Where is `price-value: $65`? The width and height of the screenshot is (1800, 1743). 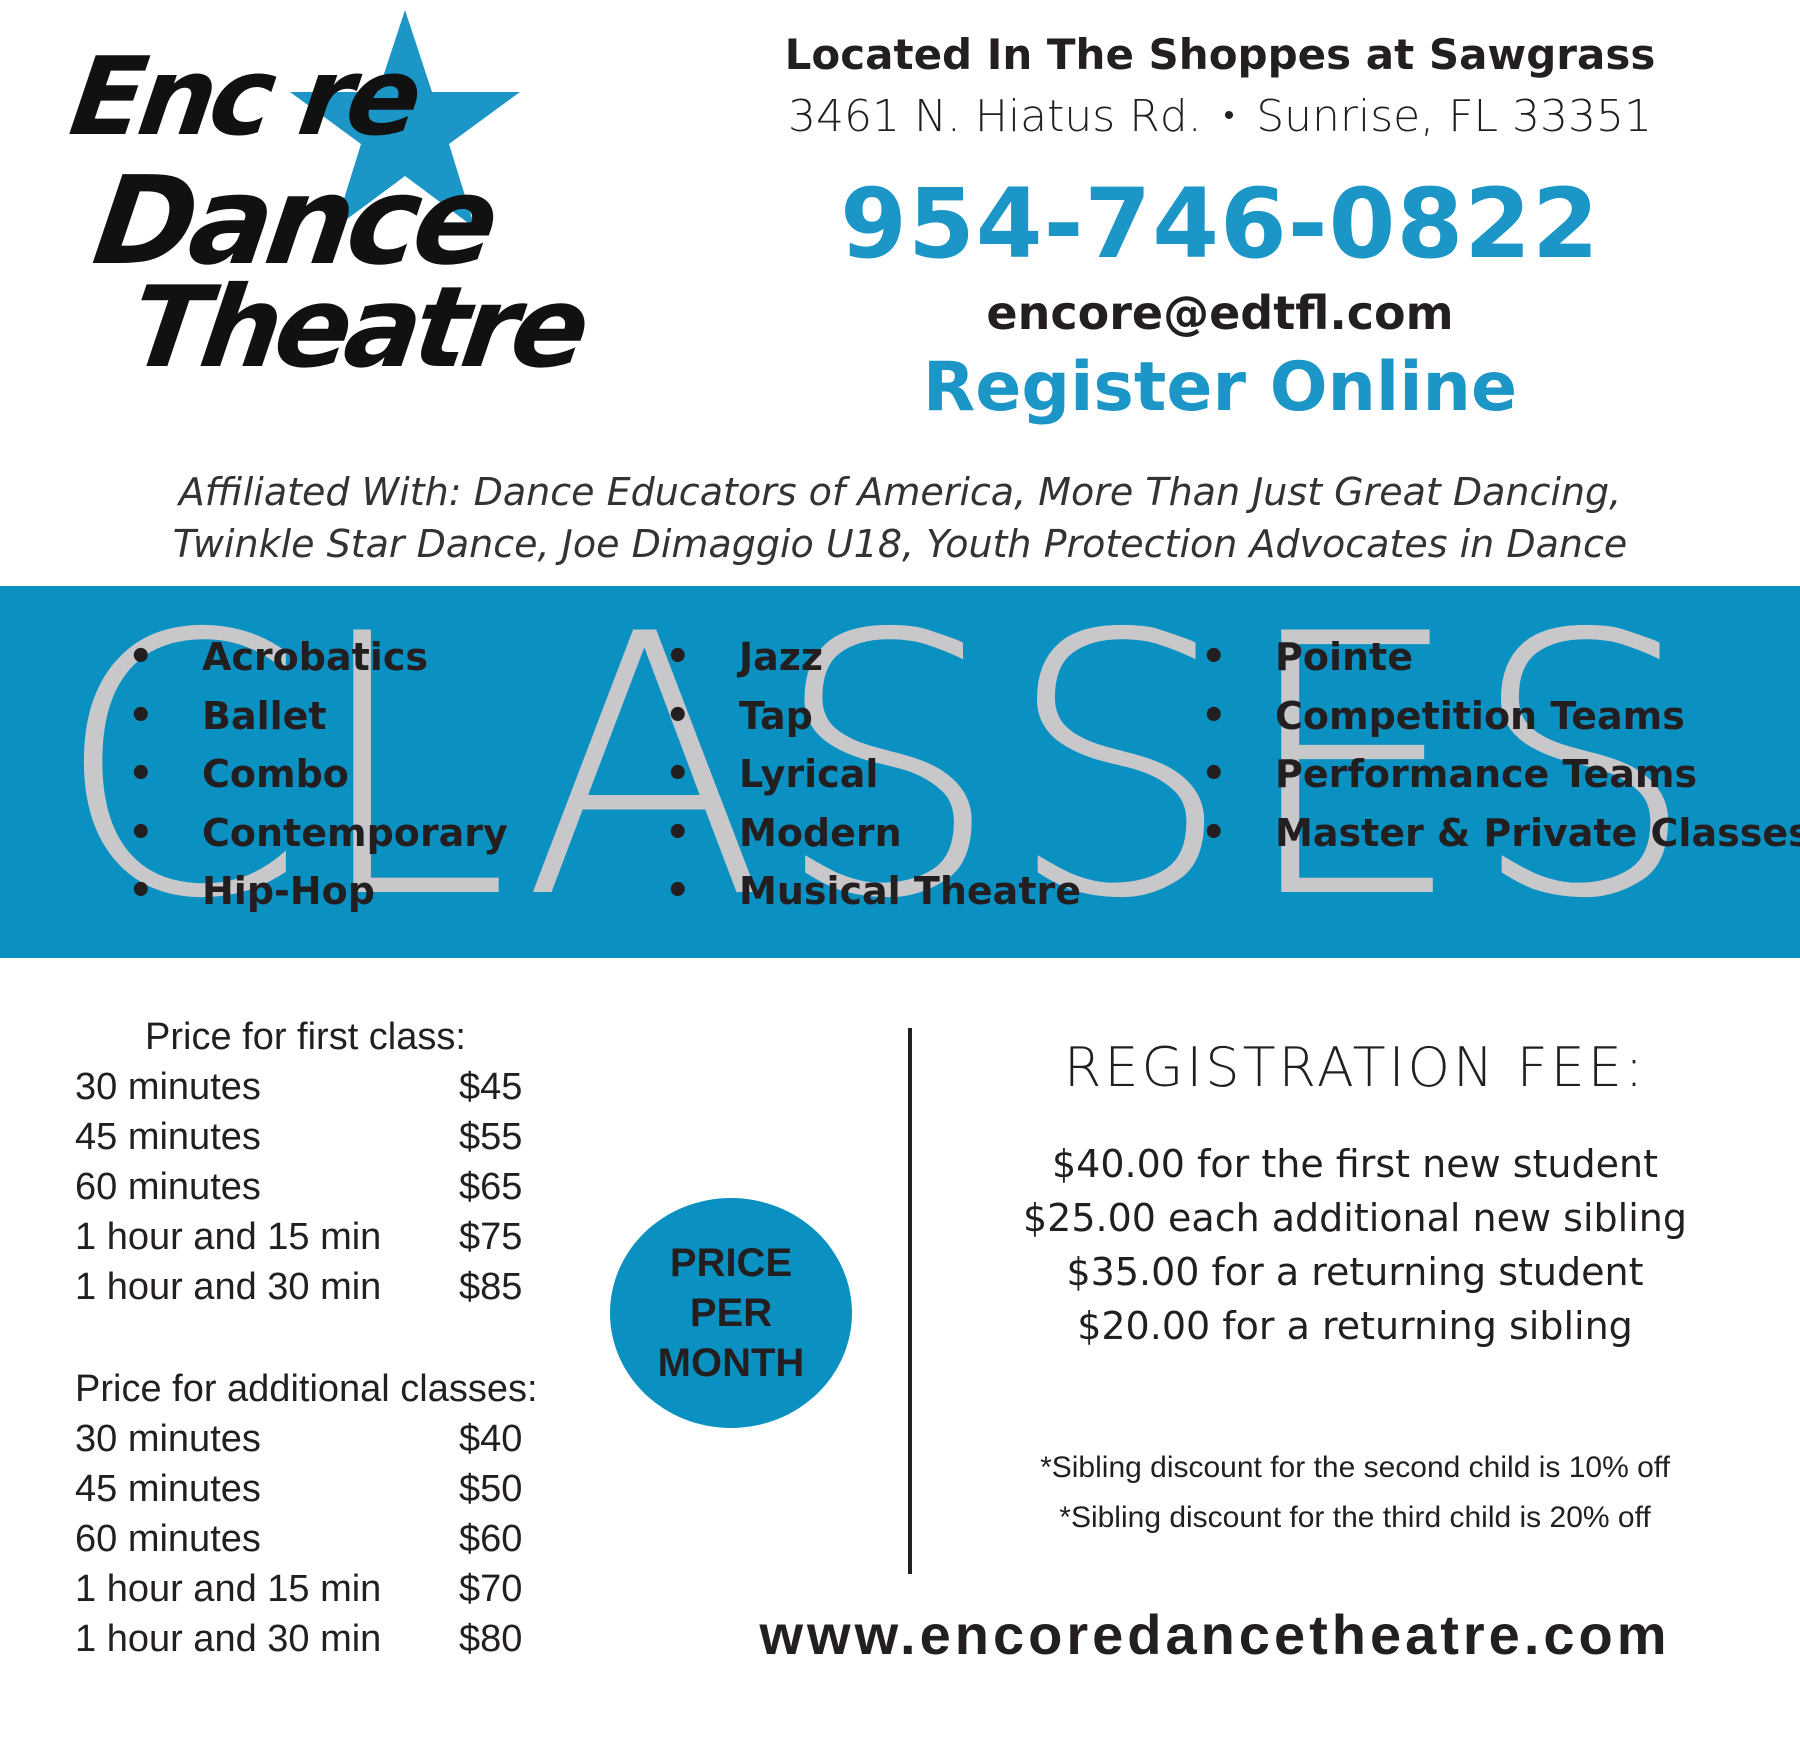 price-value: $65 is located at coordinates (491, 1187).